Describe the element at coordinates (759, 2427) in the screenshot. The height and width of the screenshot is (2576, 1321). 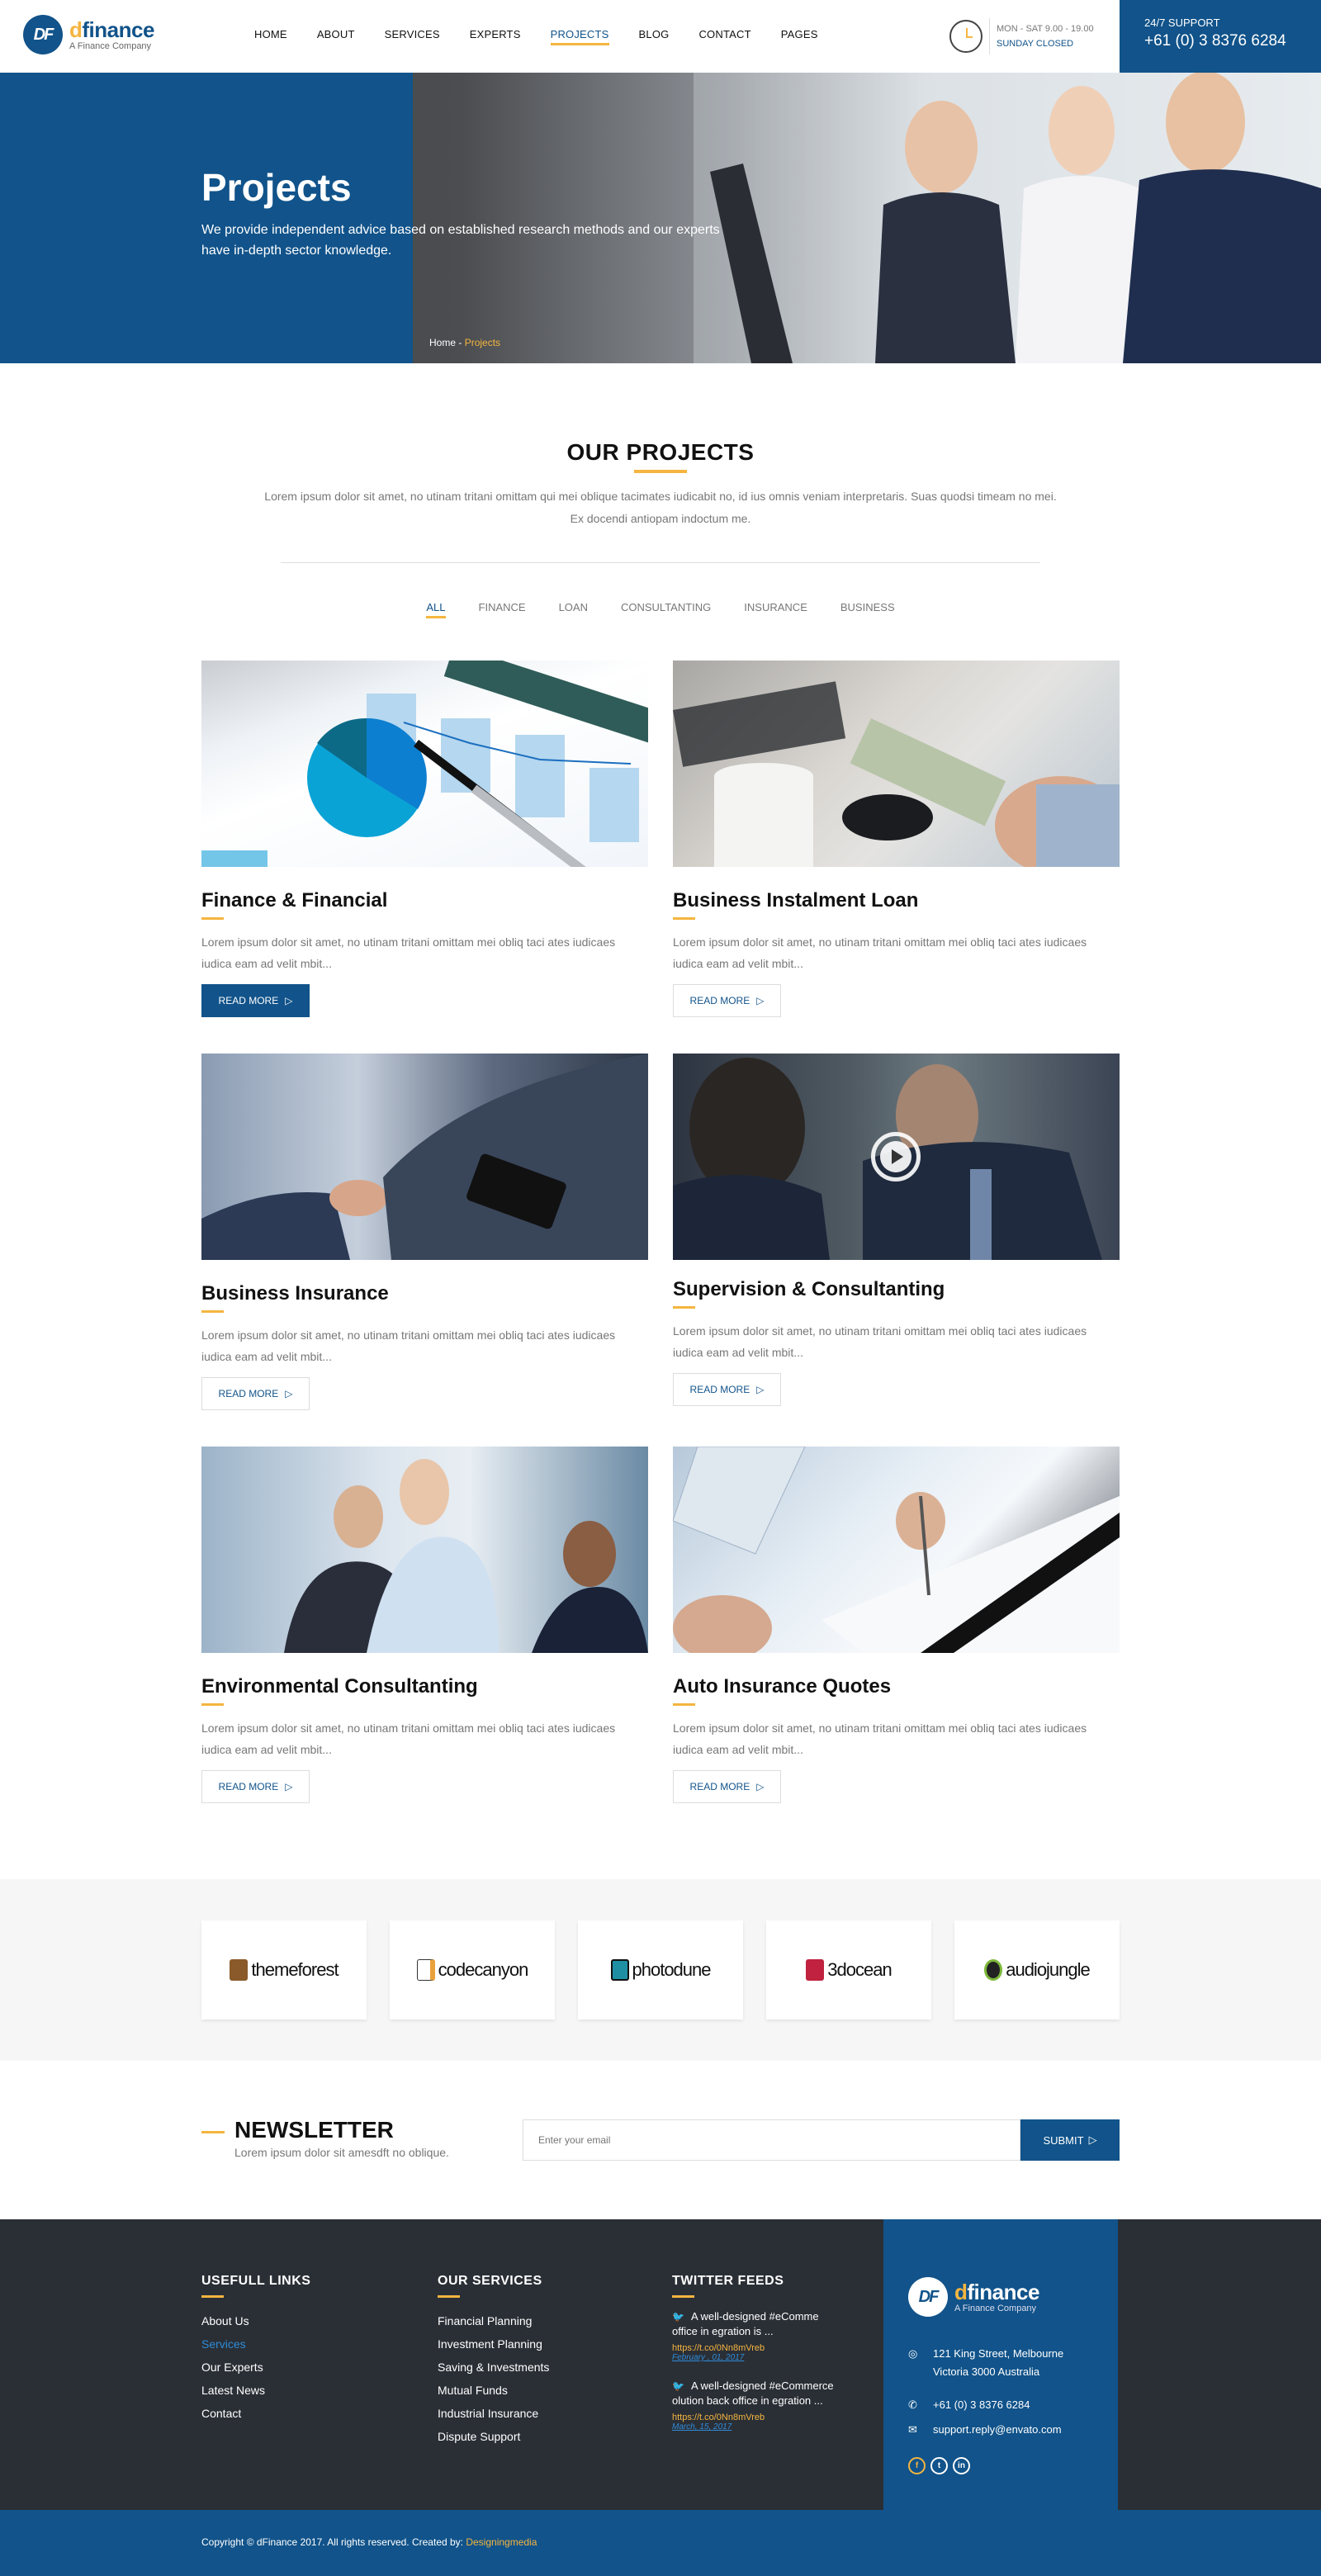
I see `tweet-date: March, 15, 2017` at that location.